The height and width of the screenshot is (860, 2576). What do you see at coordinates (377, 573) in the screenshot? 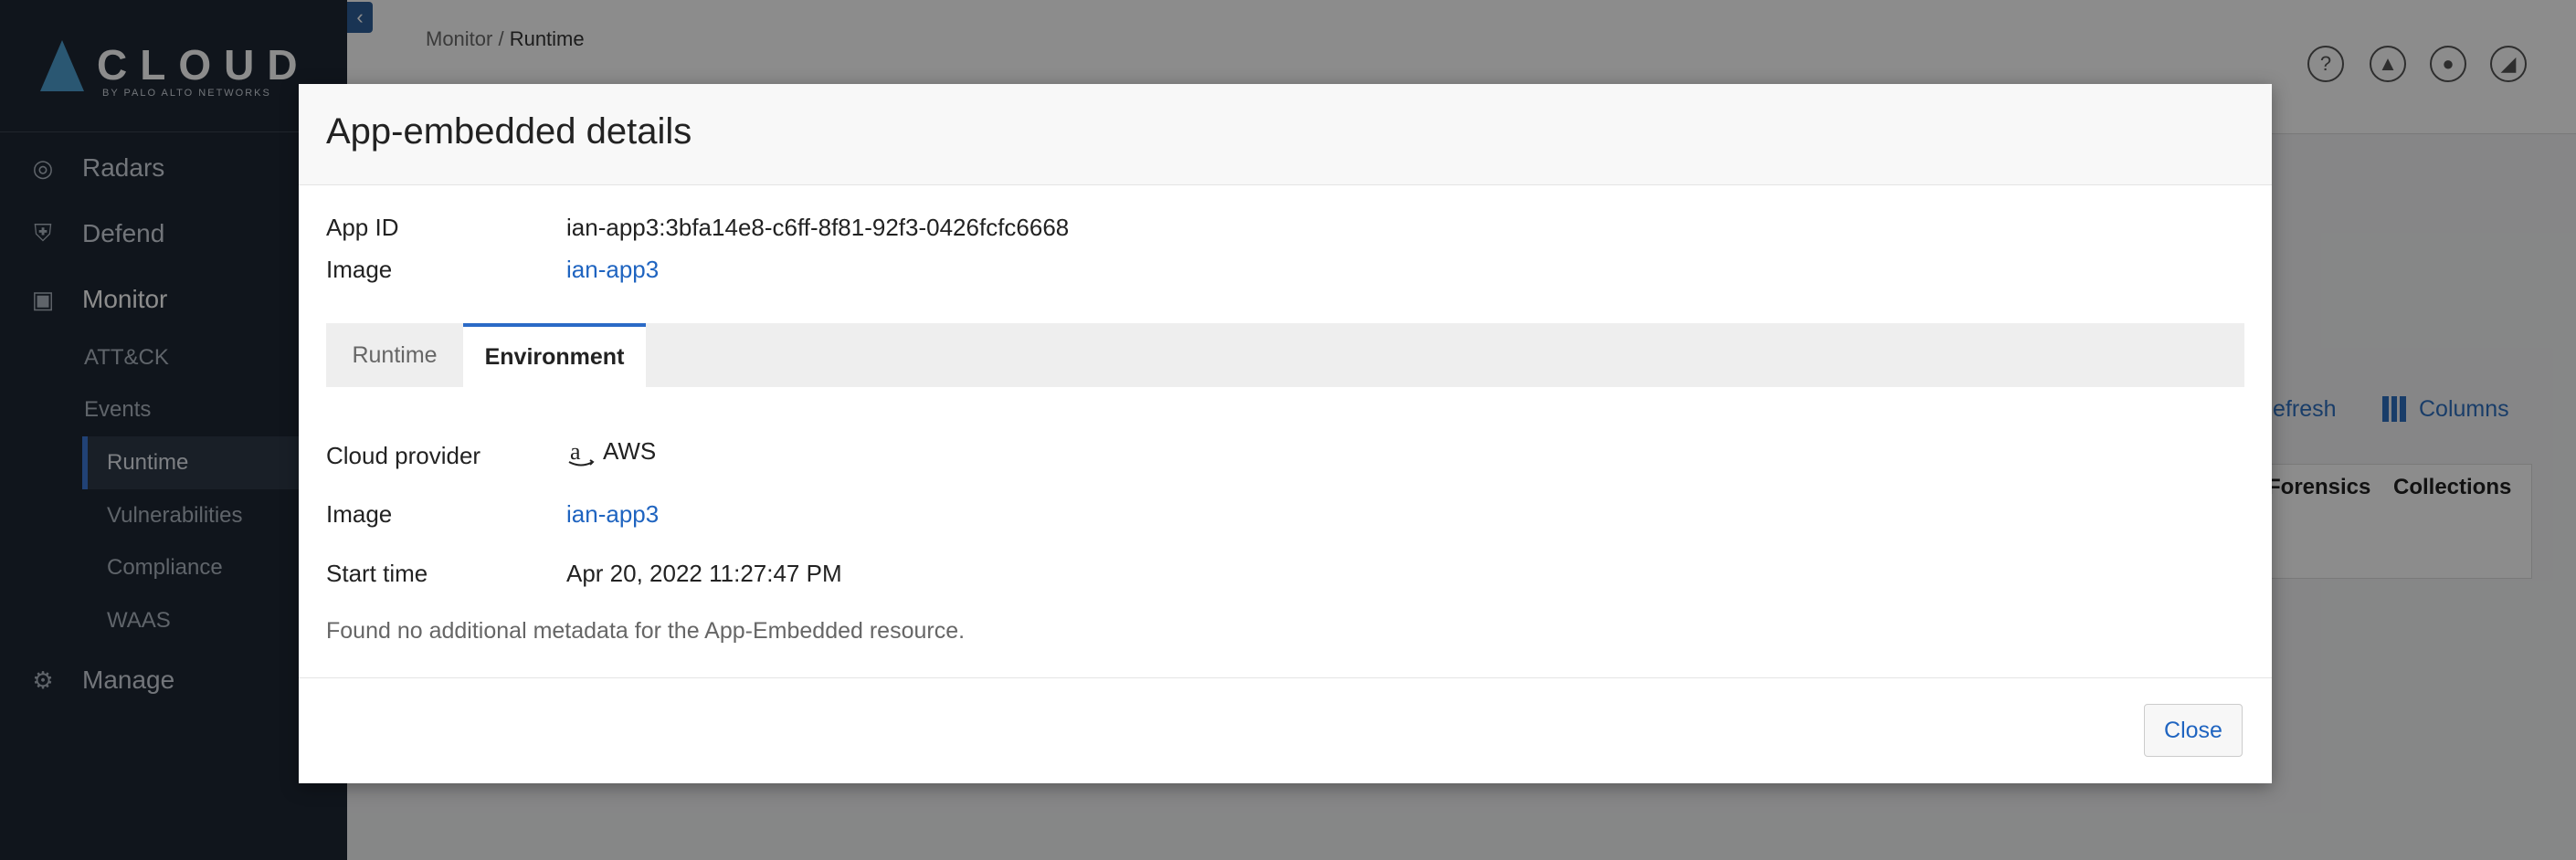
I see `start-time-label: Start time` at bounding box center [377, 573].